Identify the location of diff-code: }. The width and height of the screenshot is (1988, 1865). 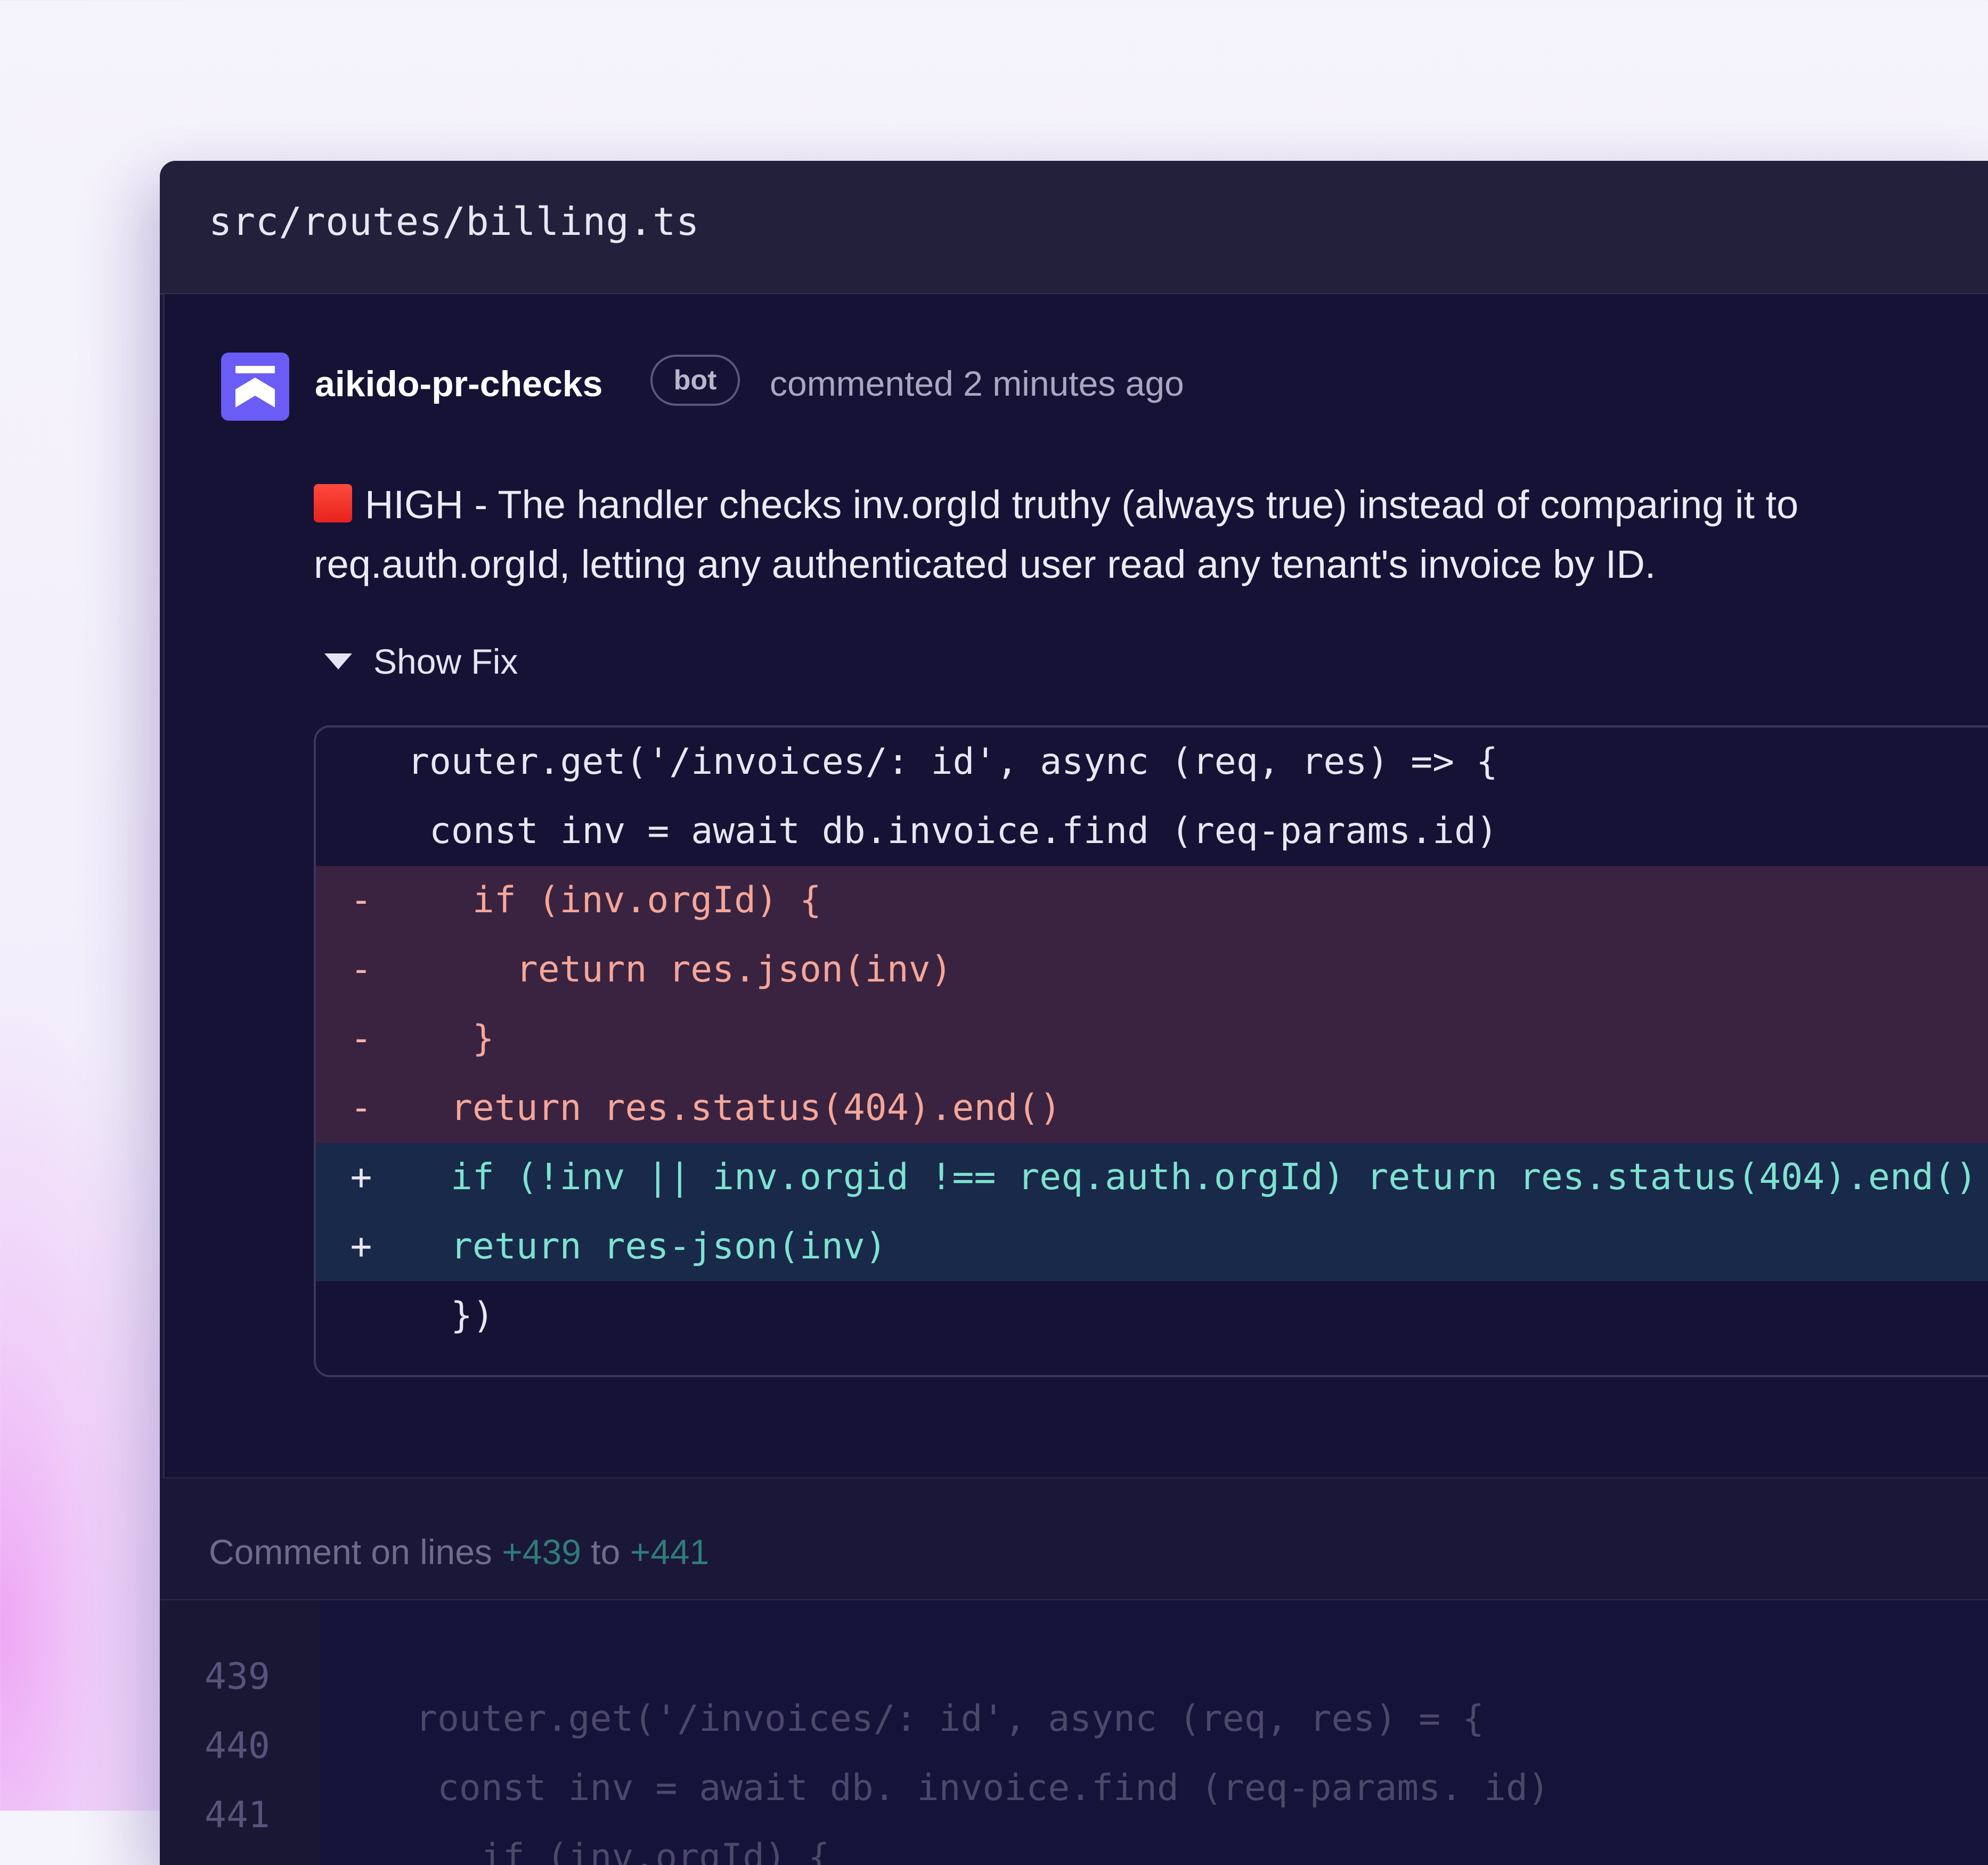
(462, 1039).